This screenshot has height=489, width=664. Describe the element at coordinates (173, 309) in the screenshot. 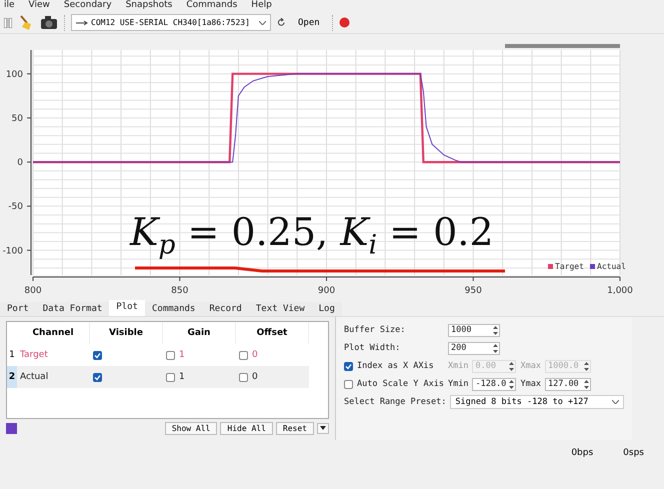

I see `tab: Commands` at that location.